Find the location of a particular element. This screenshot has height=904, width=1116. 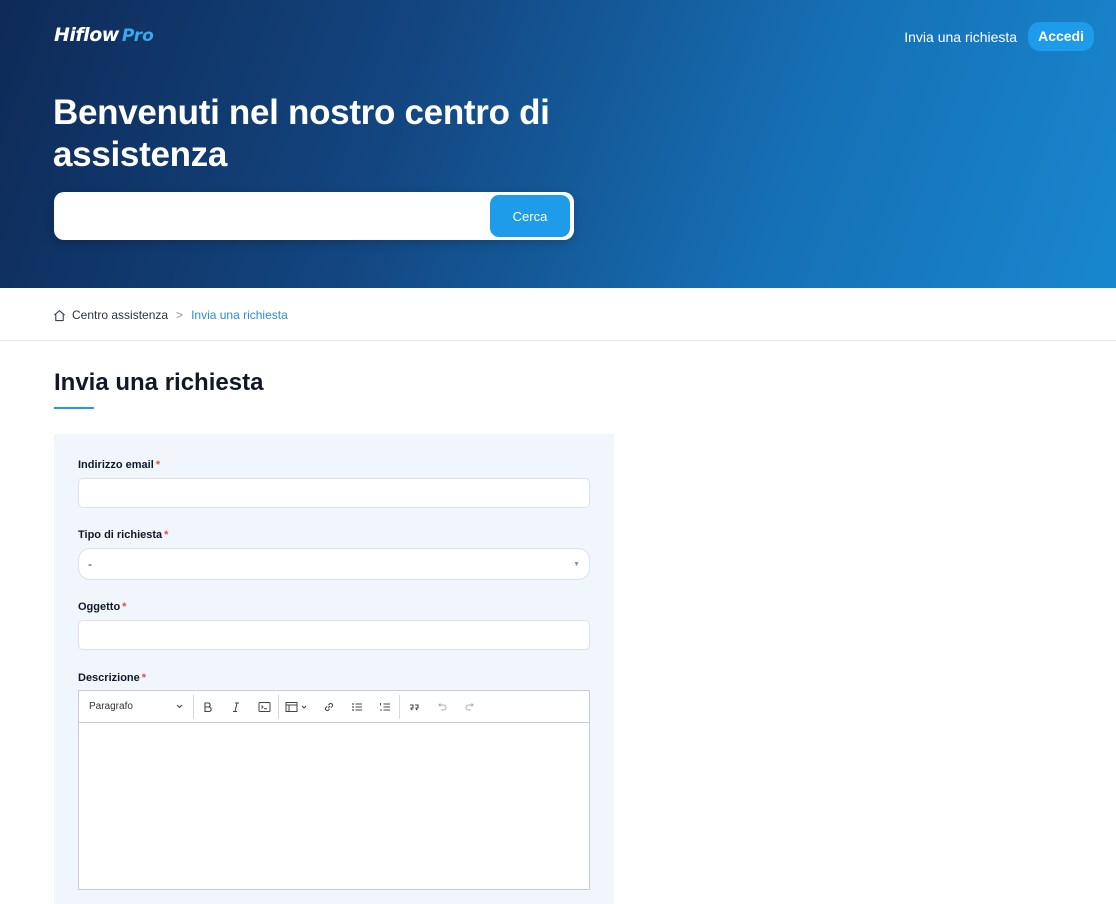

blockquote-icon is located at coordinates (414, 707).